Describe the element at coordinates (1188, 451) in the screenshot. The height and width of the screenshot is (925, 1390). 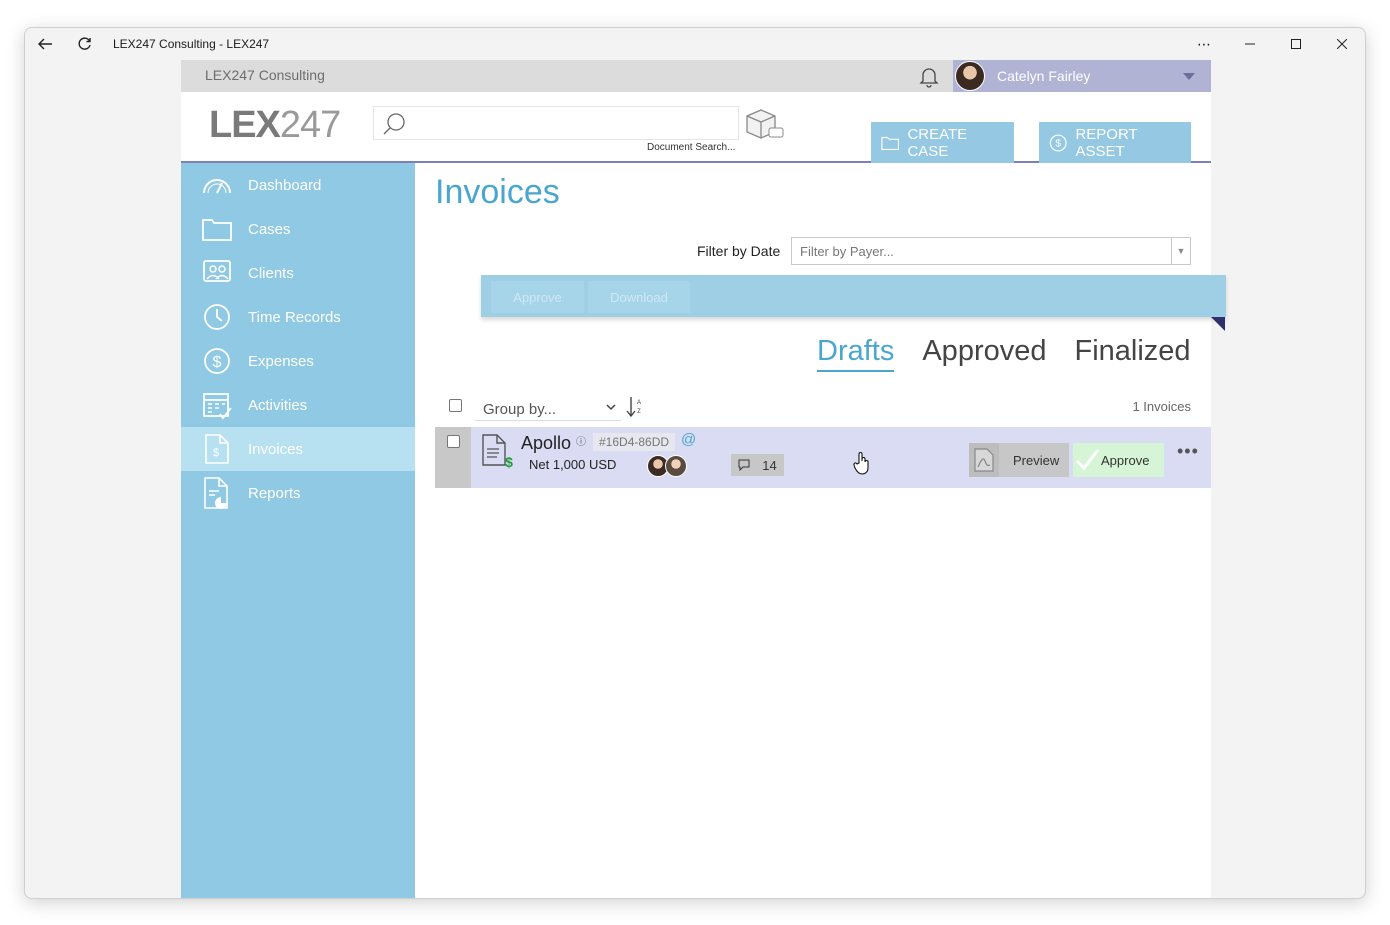
I see `more-options-icon: •••` at that location.